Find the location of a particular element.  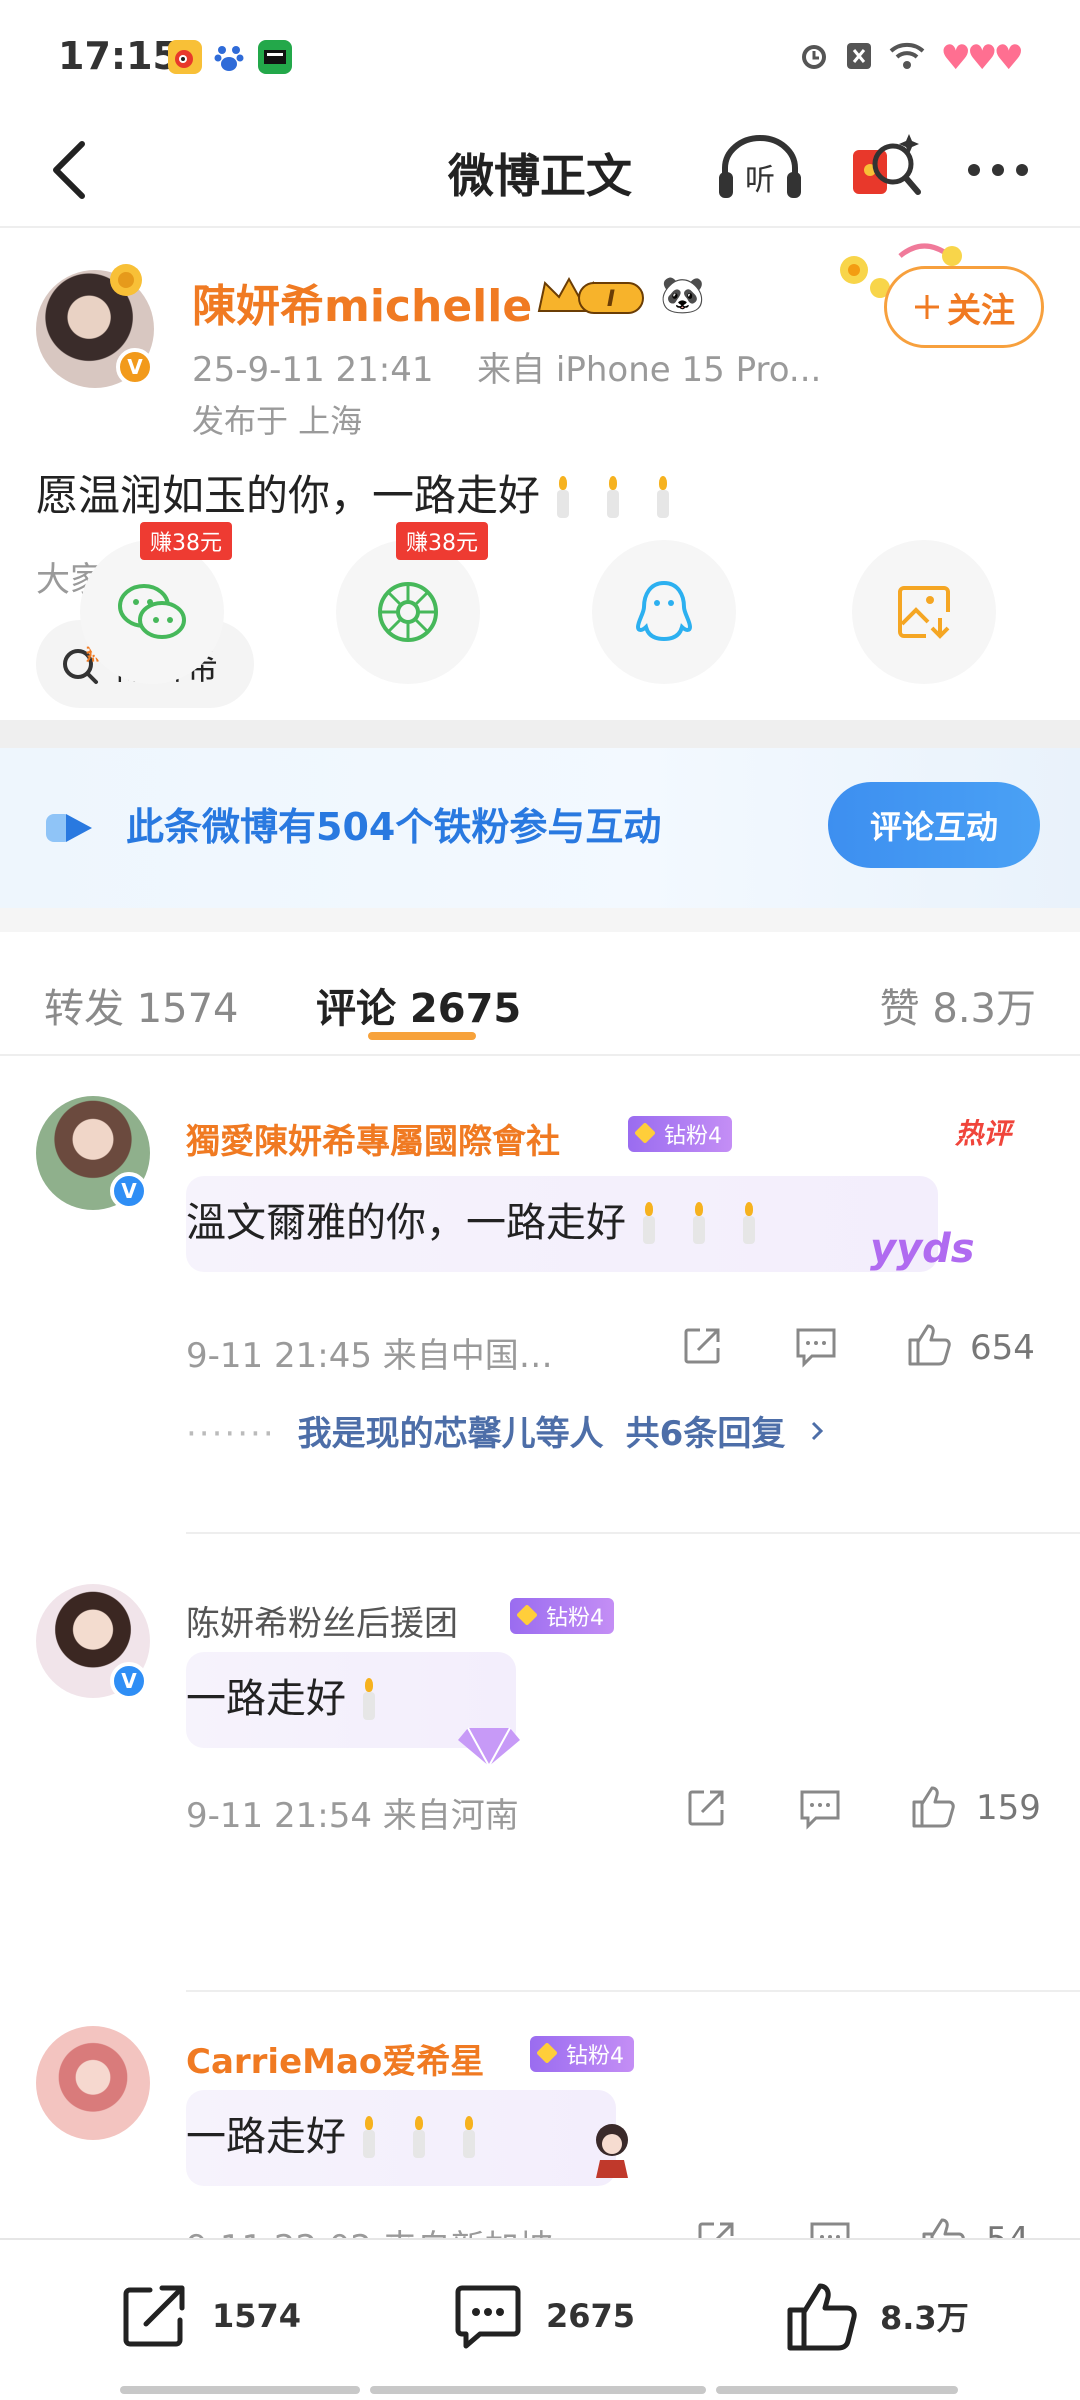

view-replies-link: ······· 我是现的芯馨儿等人 共6条回复 is located at coordinates (506, 1430).